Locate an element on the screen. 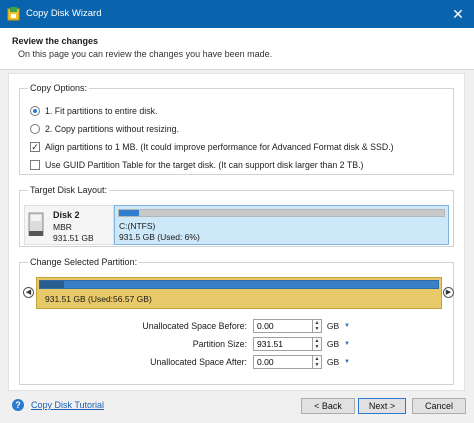  next-button: Next > is located at coordinates (382, 406).